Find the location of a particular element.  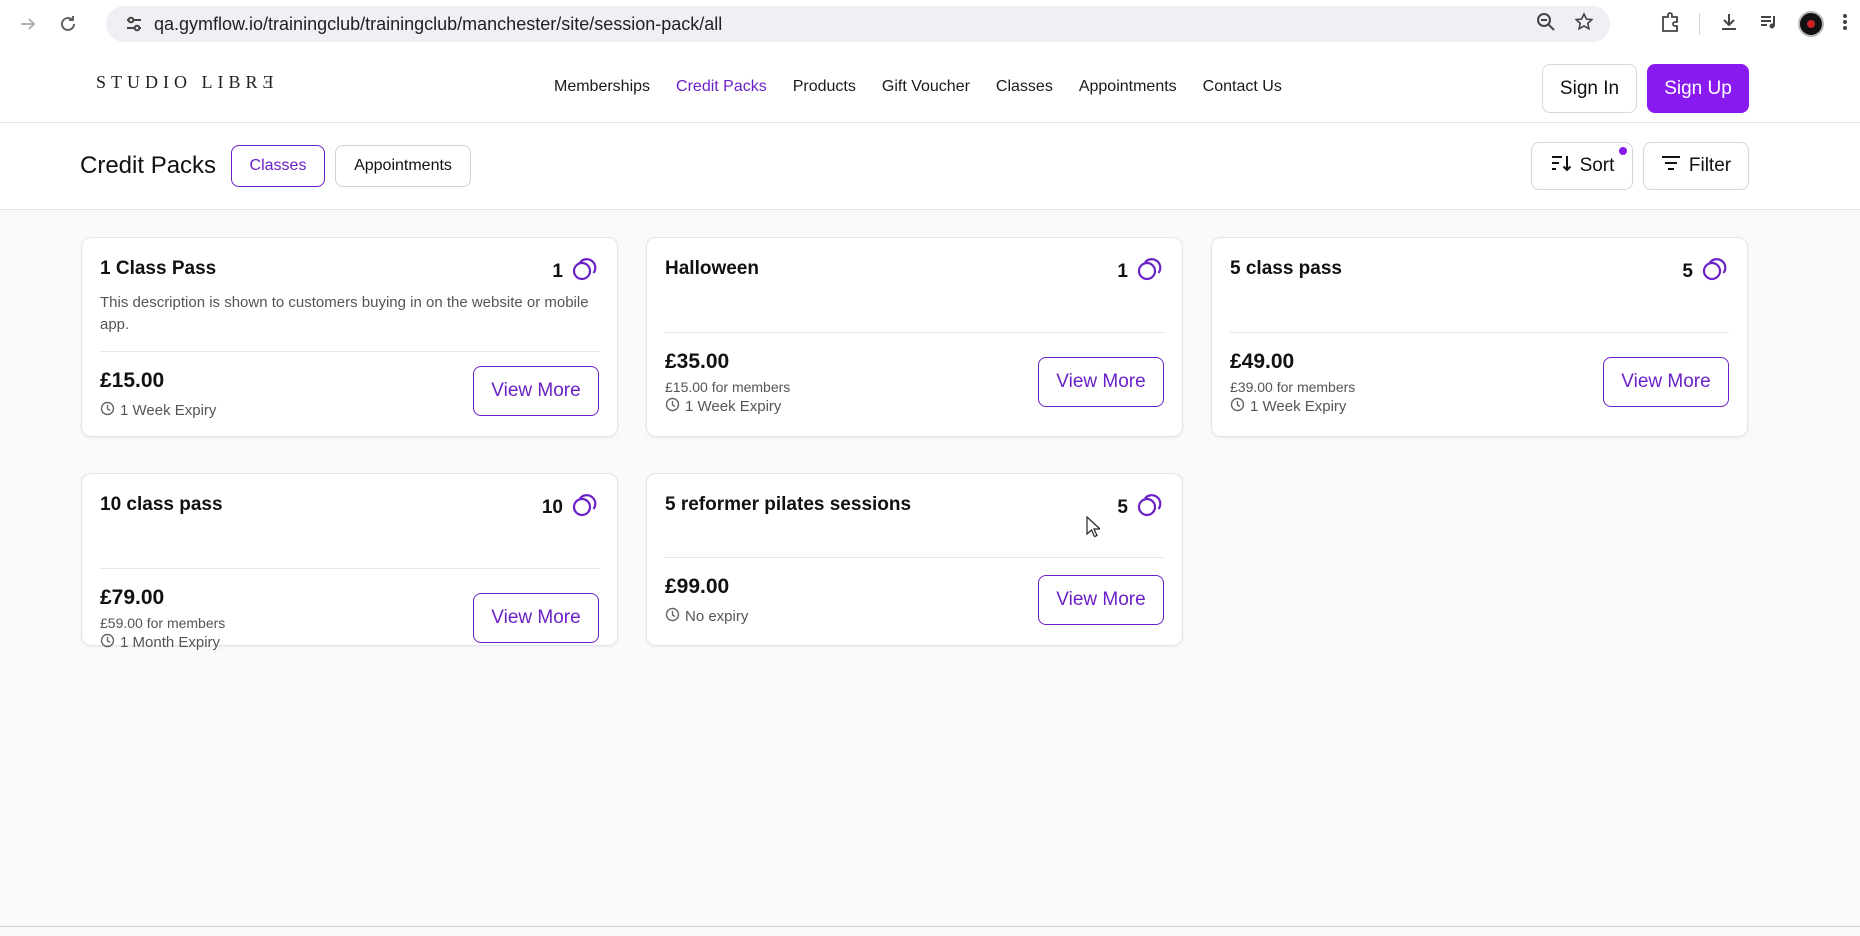

nav-contact-us: Contact Us is located at coordinates (1242, 87).